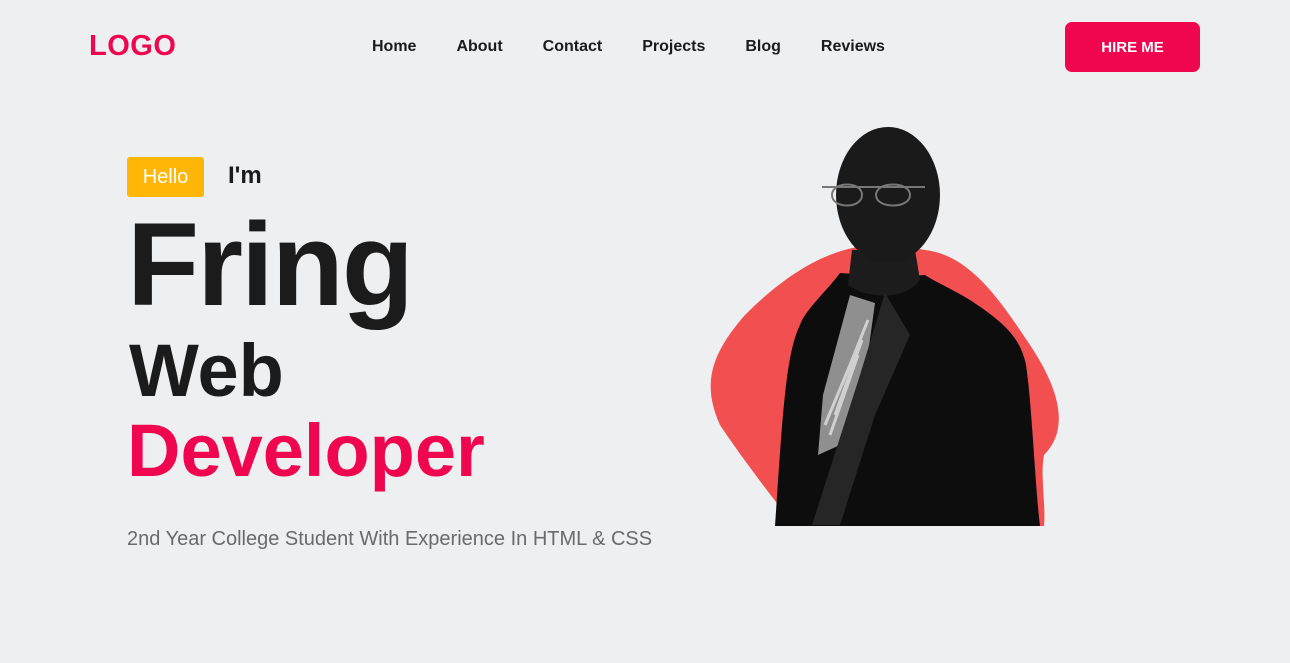 The image size is (1290, 663). Describe the element at coordinates (853, 47) in the screenshot. I see `nav-item-reviews: Reviews` at that location.